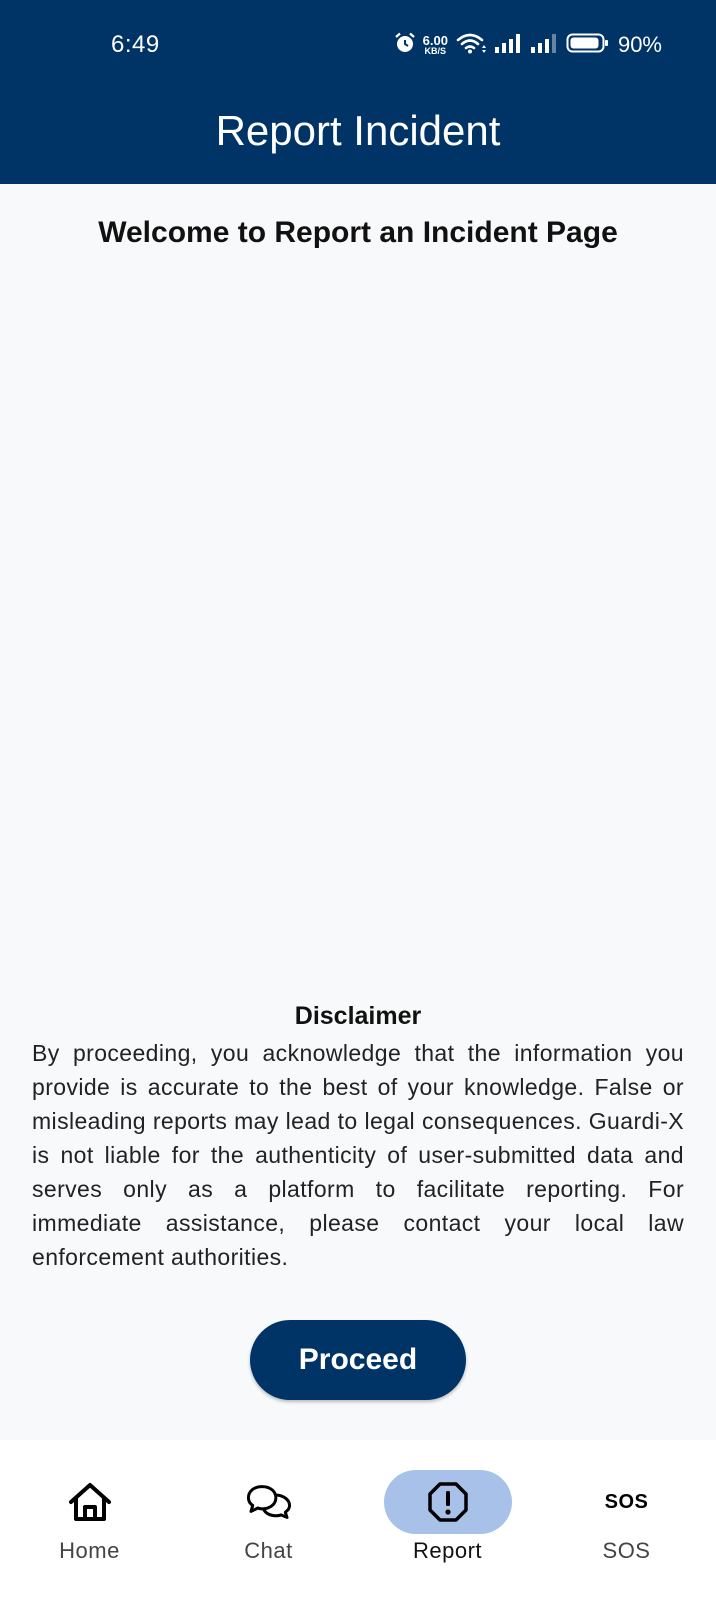  Describe the element at coordinates (358, 232) in the screenshot. I see `welcome-heading: Welcome to Report an Incident Page` at that location.